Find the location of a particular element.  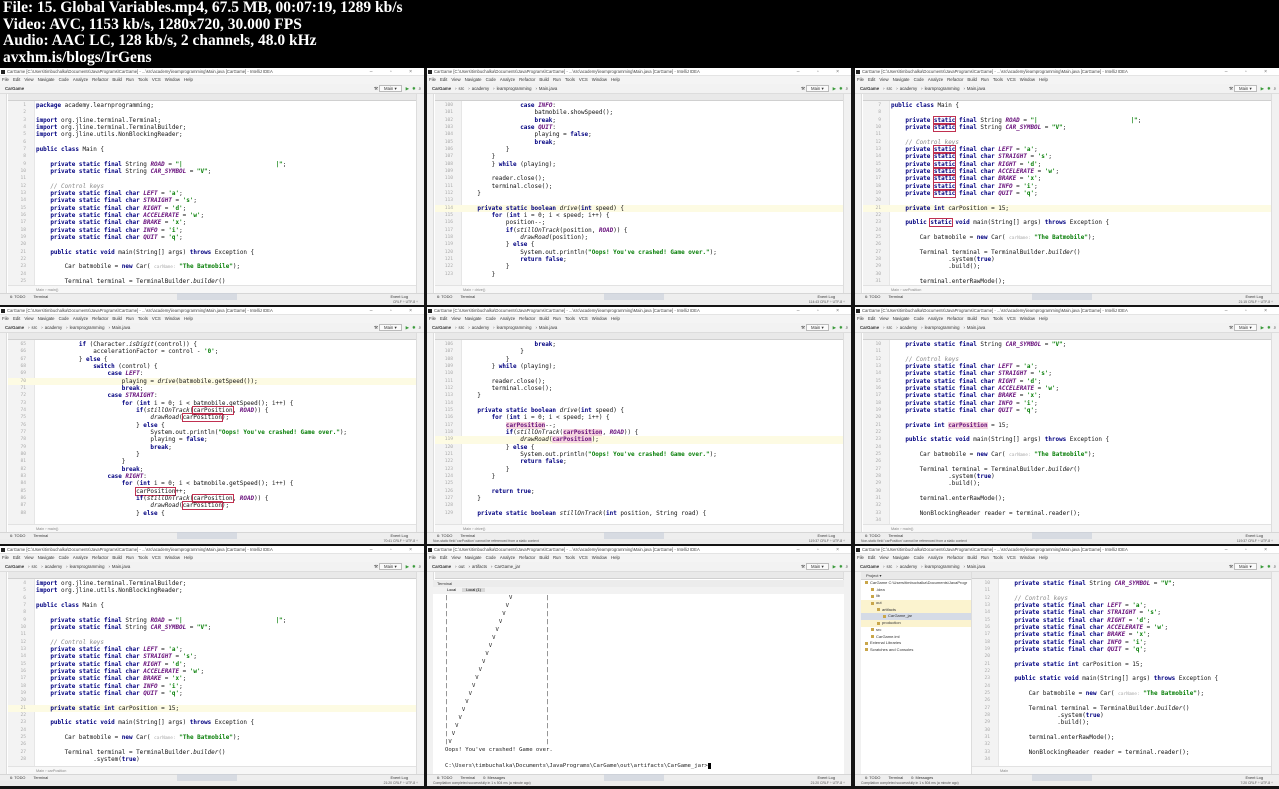

breadcrumb-item: out is located at coordinates (462, 566).